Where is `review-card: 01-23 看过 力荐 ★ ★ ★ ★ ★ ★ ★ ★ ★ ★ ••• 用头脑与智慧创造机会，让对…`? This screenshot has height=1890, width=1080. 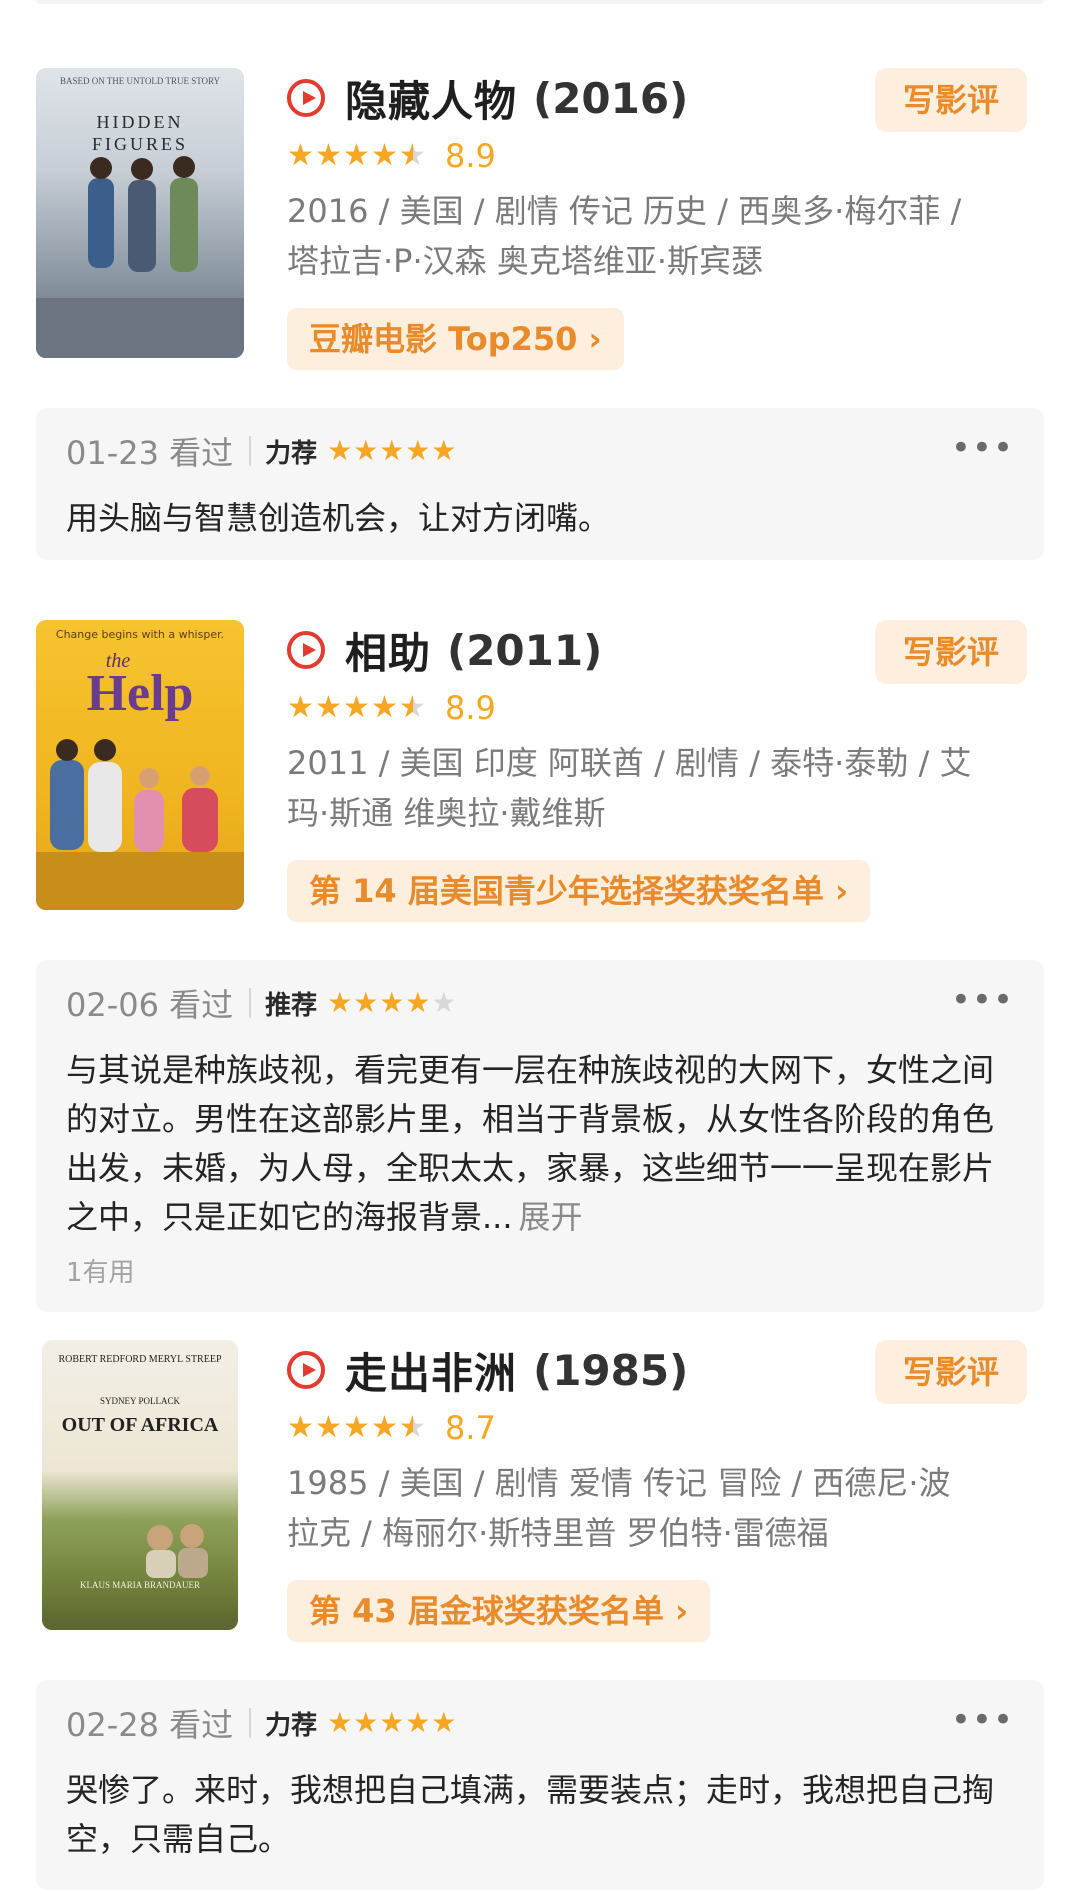
review-card: 01-23 看过 力荐 ★ ★ ★ ★ ★ ★ ★ ★ ★ ★ ••• 用头脑与智慧创造机会，让对… is located at coordinates (540, 484).